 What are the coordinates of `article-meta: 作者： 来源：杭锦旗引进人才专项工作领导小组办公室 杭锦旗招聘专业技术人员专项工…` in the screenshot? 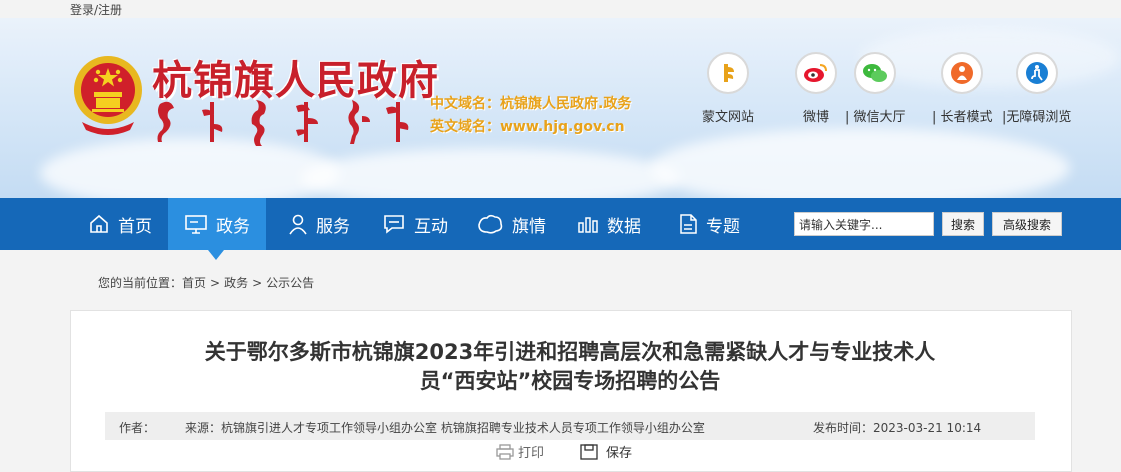 It's located at (570, 426).